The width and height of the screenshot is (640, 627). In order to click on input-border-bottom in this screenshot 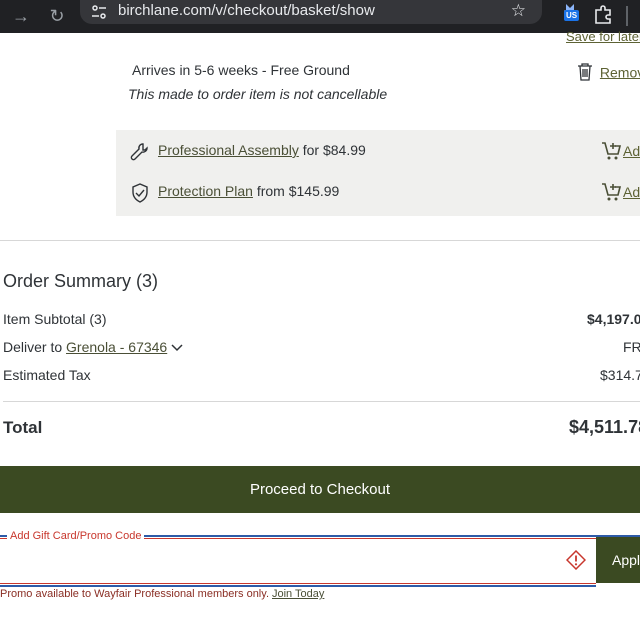, I will do `click(298, 585)`.